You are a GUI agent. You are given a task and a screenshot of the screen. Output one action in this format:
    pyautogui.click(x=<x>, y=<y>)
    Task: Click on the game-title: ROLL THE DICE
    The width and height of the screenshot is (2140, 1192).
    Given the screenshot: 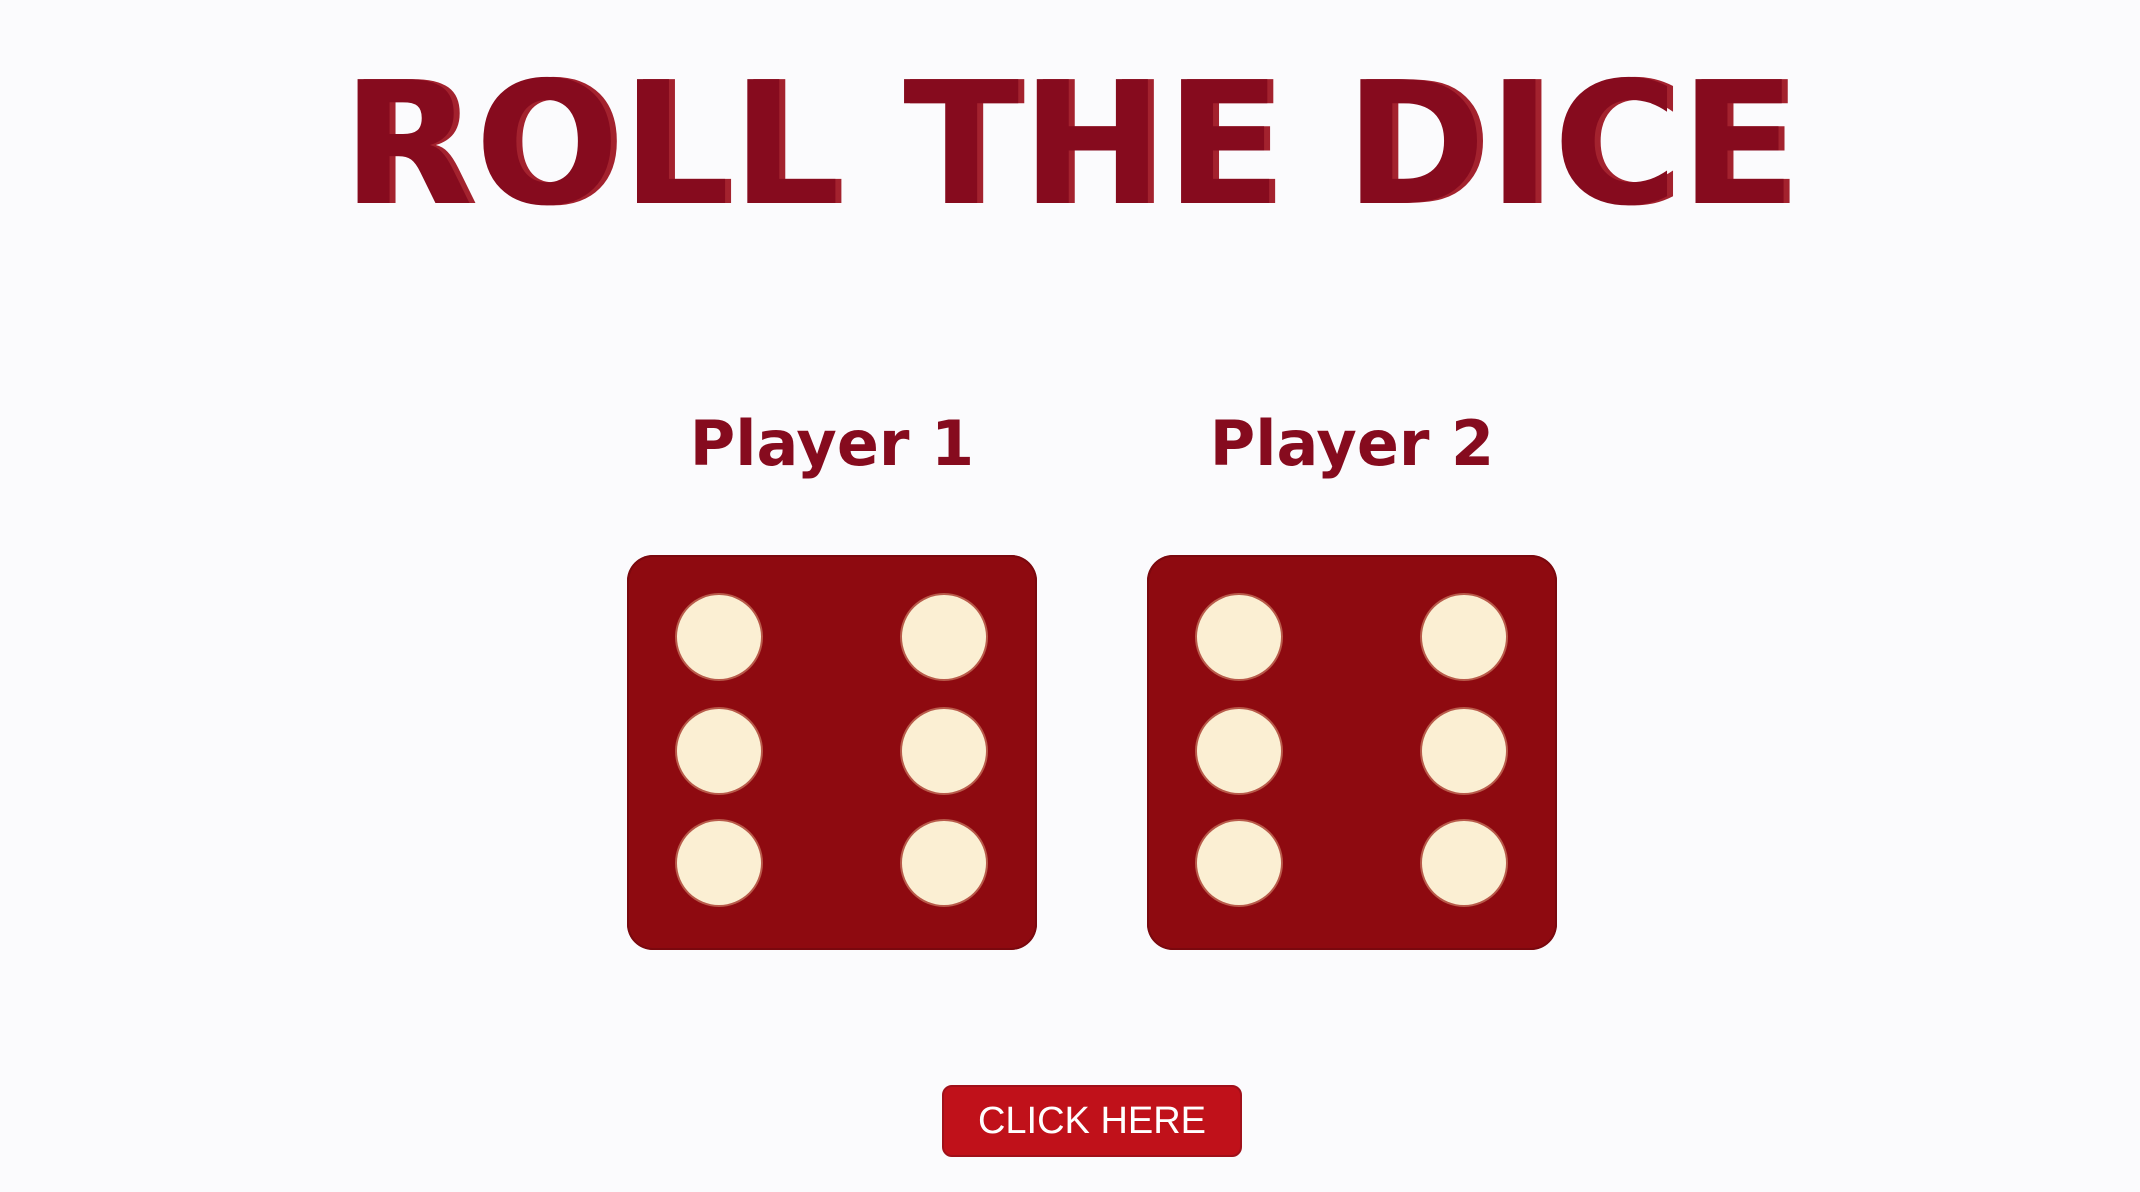 What is the action you would take?
    pyautogui.click(x=1070, y=145)
    